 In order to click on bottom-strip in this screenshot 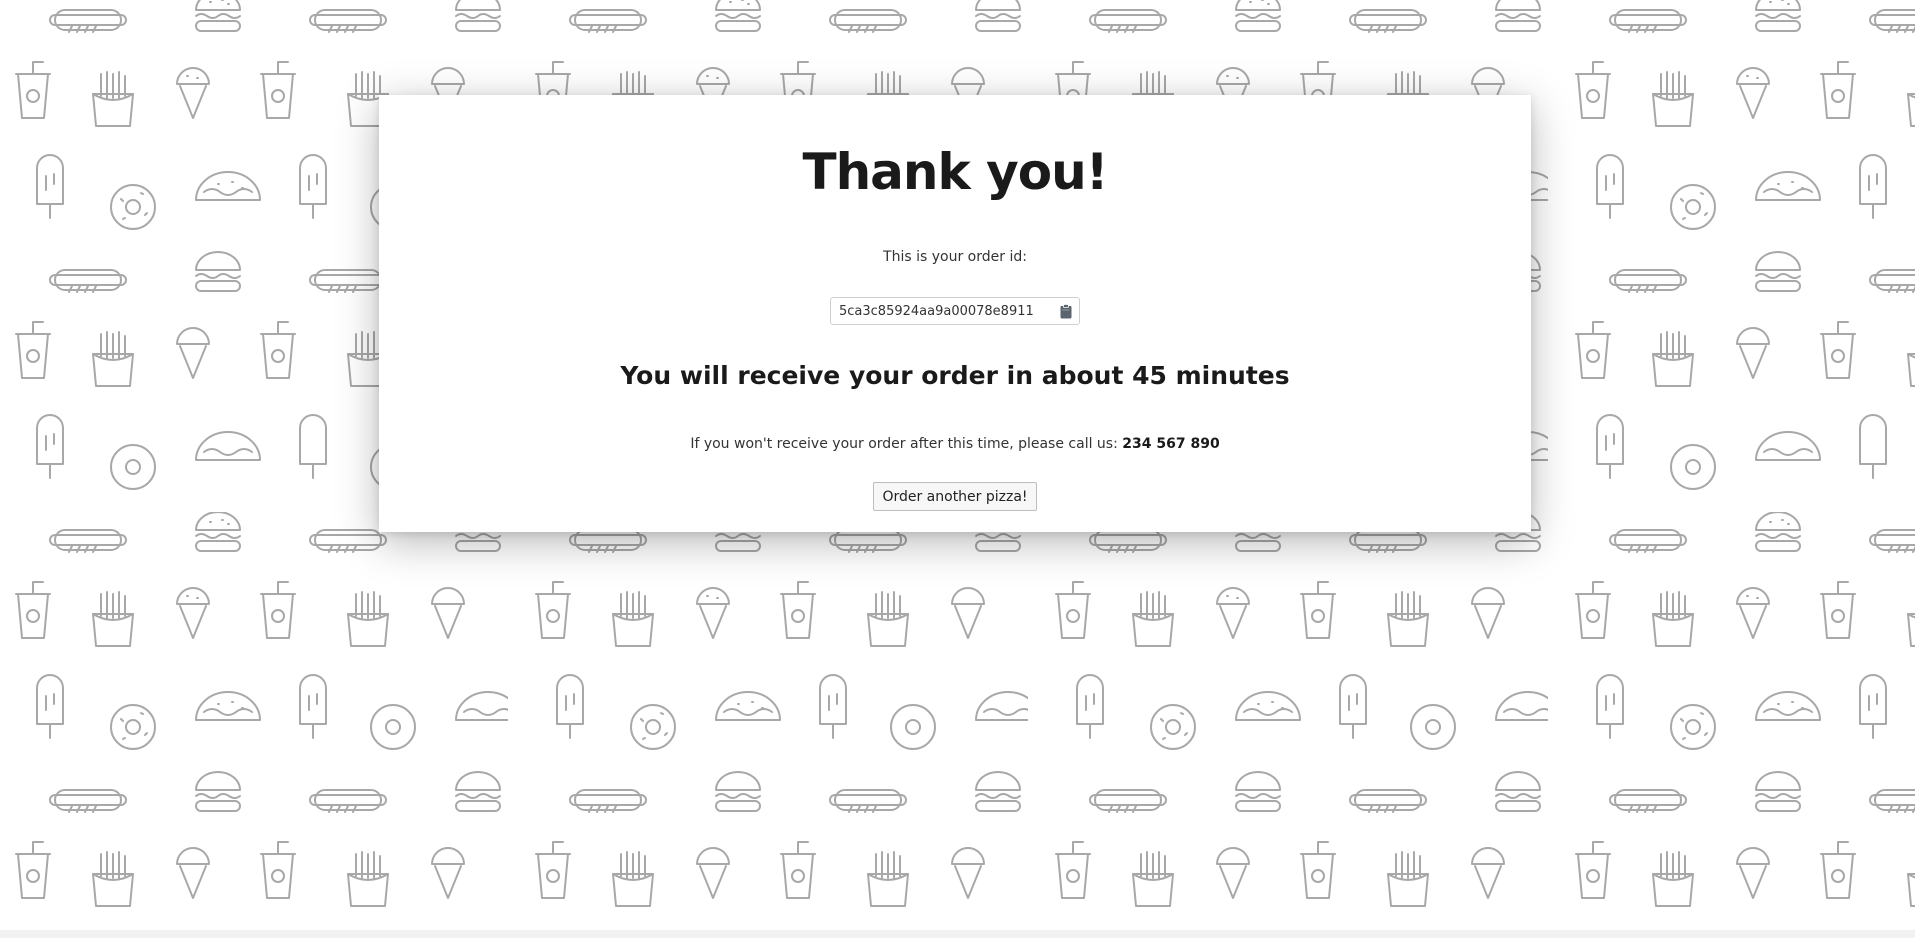, I will do `click(957, 934)`.